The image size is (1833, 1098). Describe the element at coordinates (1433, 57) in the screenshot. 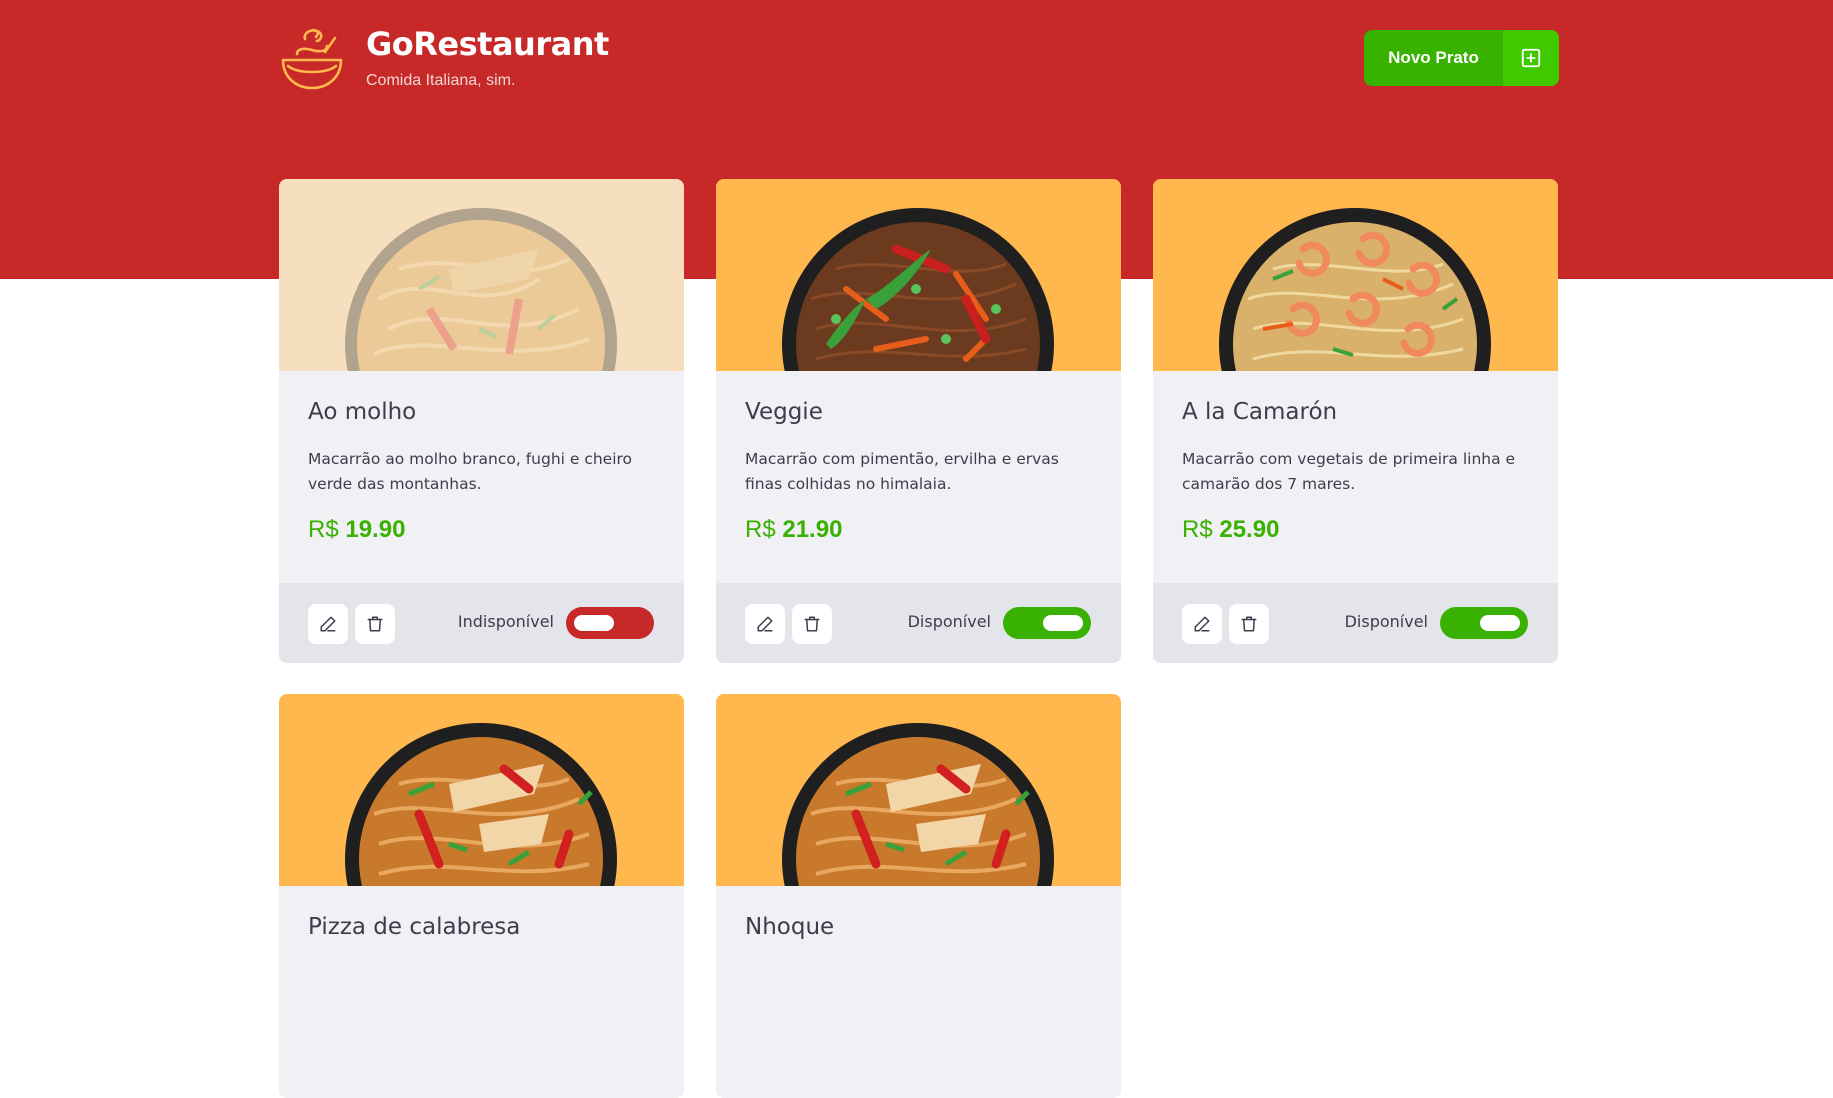

I see `new-dish-label: Novo Prato` at that location.